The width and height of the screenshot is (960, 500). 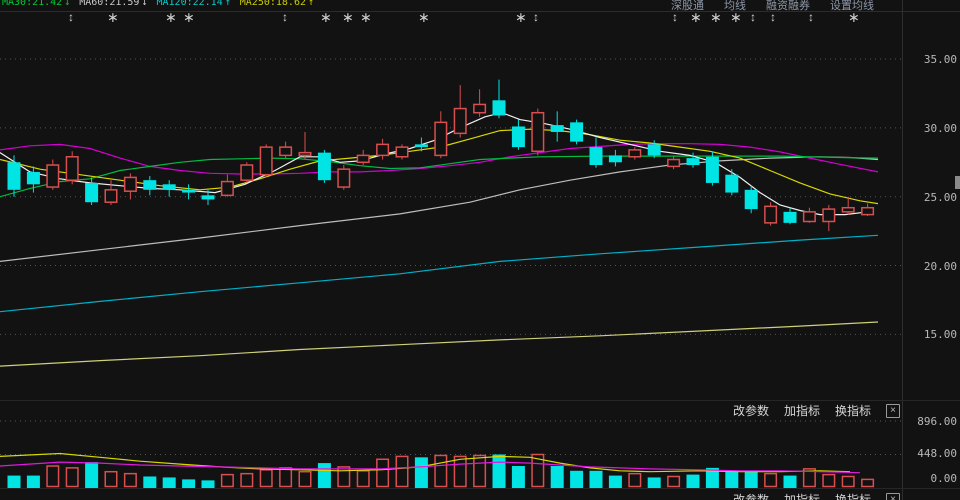 I want to click on next-pane-toolbar: 改参数 加指标 换指标 ×, so click(x=816, y=495).